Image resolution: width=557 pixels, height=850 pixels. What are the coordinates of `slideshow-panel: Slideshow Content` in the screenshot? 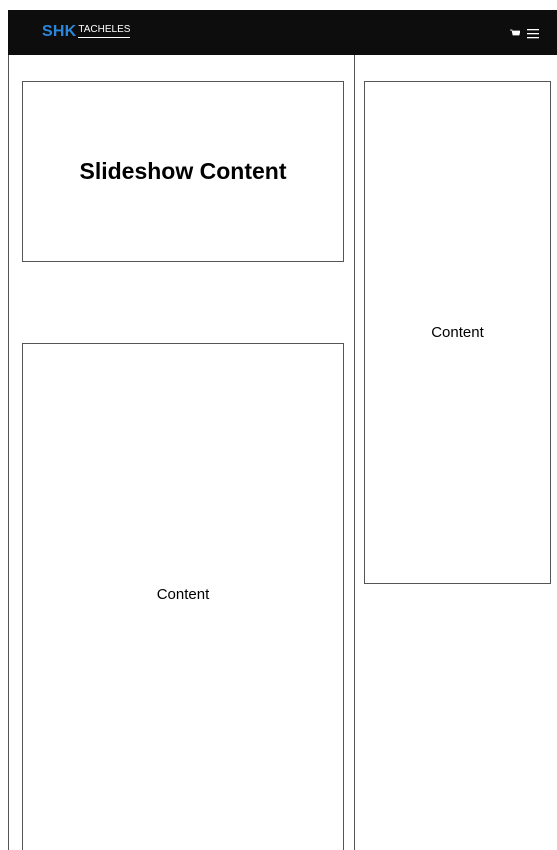 It's located at (183, 171).